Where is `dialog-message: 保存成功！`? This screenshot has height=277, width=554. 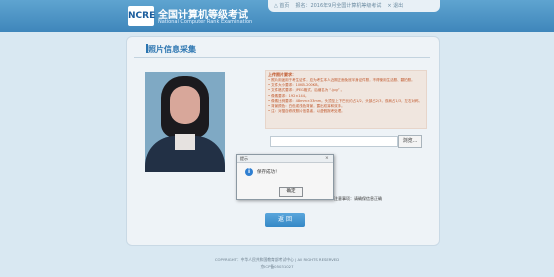
dialog-message: 保存成功！ is located at coordinates (268, 172).